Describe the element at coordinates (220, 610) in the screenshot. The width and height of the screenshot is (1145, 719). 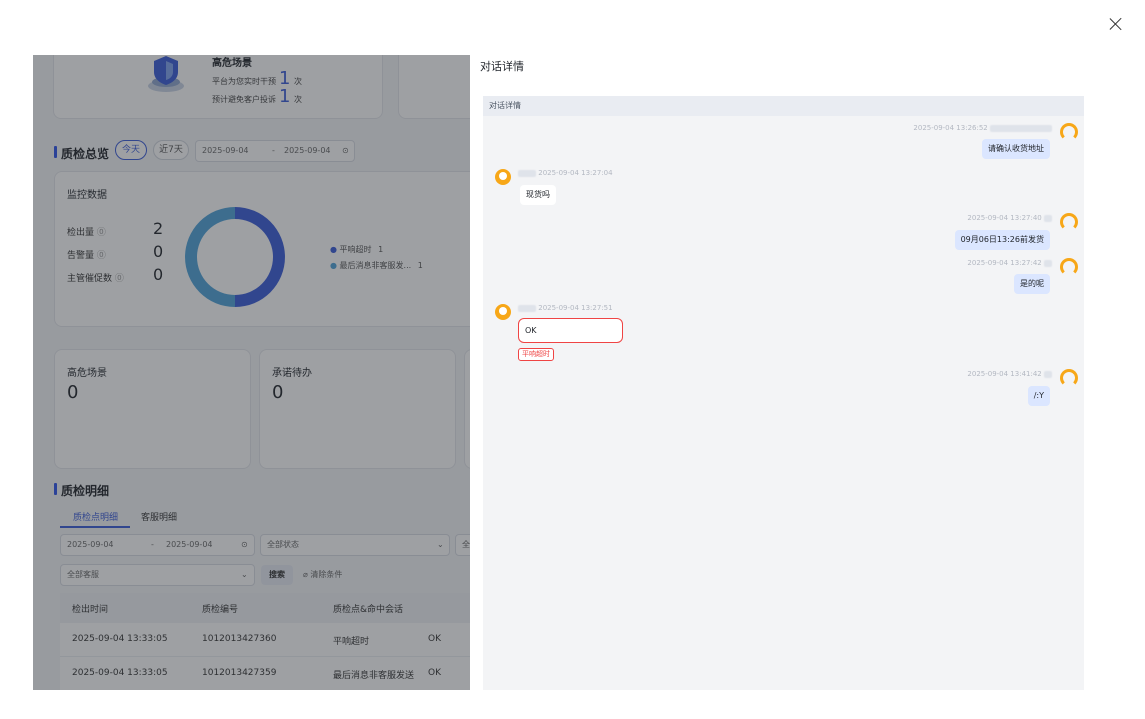
I see `column-header-id: 质检编号` at that location.